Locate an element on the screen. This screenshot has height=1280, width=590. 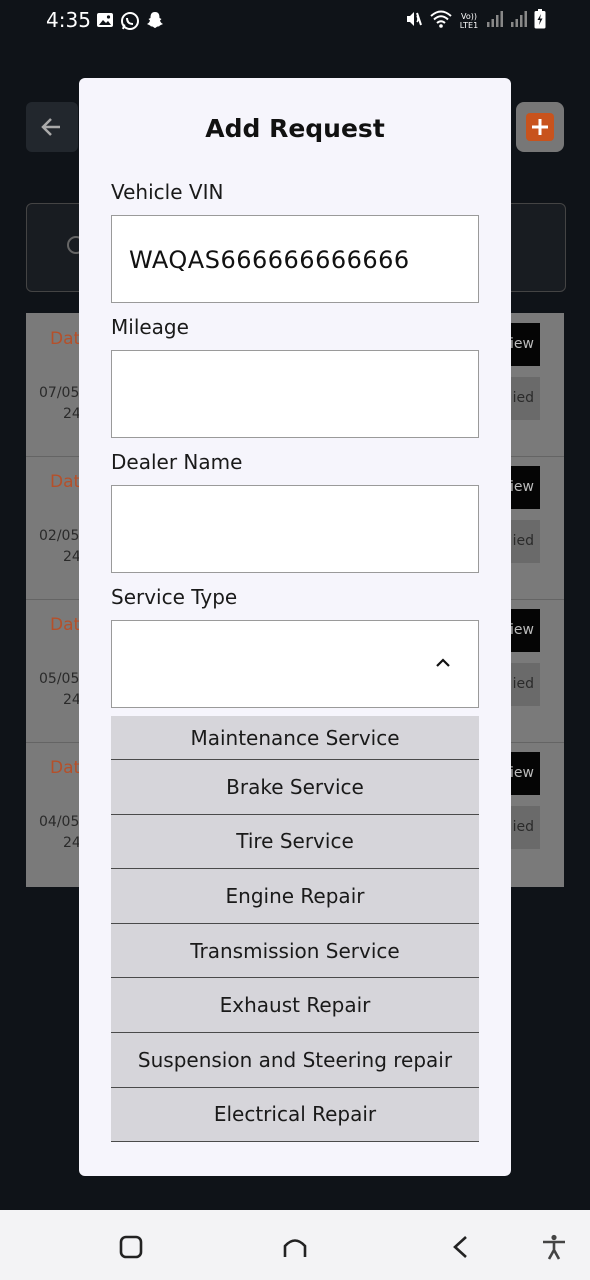
row-date: 07/05 24 is located at coordinates (60, 403).